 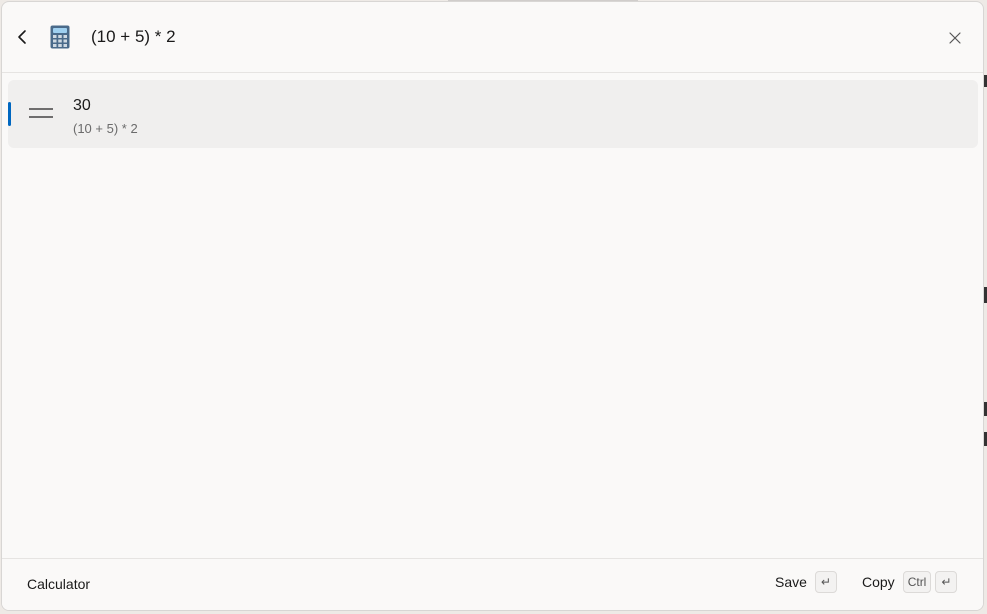 I want to click on back-button, so click(x=23, y=37).